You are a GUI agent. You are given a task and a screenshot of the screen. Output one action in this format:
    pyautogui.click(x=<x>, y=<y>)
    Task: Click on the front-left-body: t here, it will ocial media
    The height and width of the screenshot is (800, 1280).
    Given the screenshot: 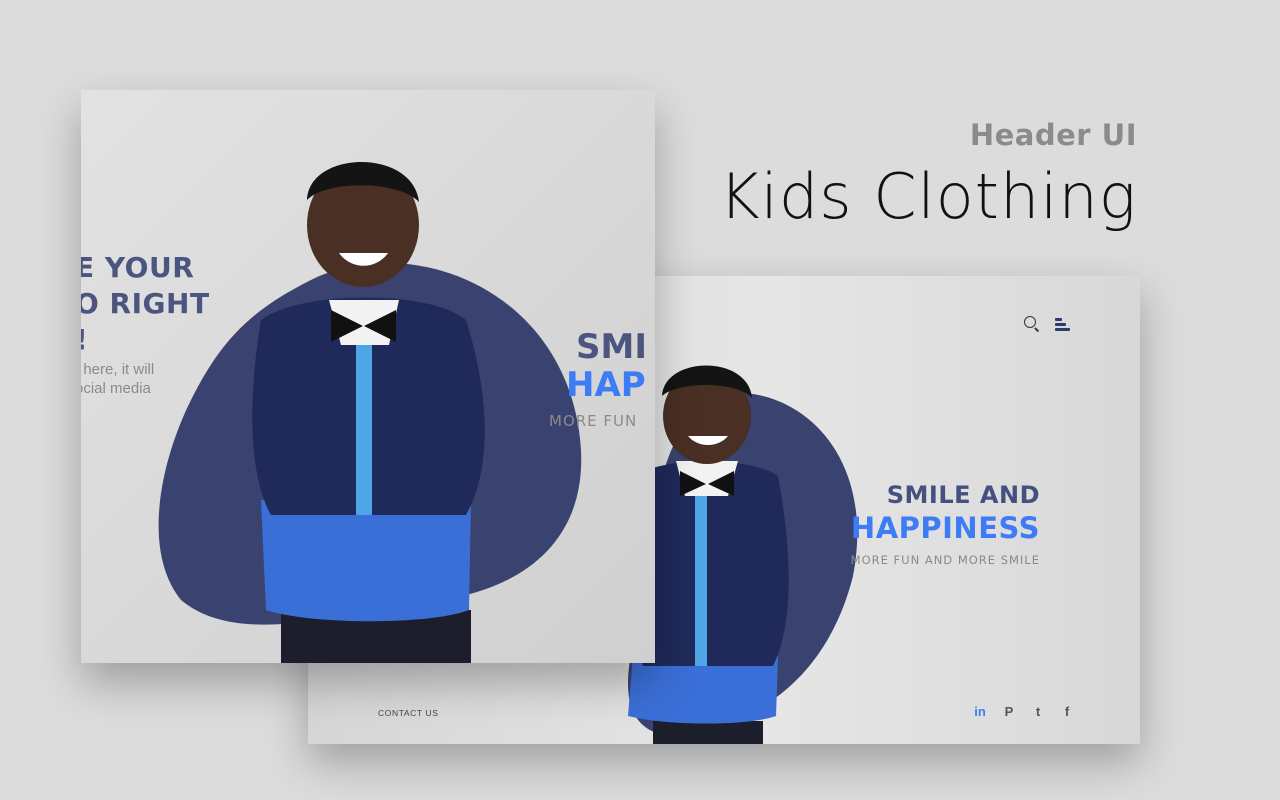 What is the action you would take?
    pyautogui.click(x=117, y=379)
    